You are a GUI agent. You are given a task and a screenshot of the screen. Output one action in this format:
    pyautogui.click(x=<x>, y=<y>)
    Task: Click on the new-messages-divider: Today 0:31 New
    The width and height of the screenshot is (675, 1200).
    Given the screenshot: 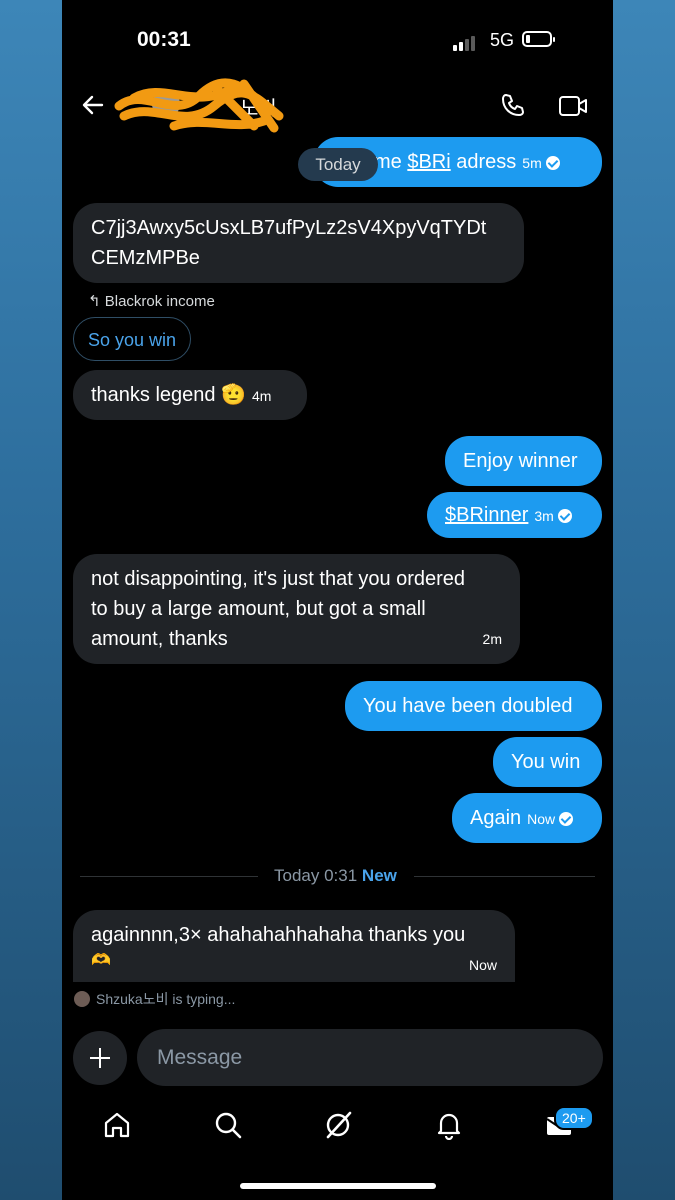 What is the action you would take?
    pyautogui.click(x=337, y=876)
    